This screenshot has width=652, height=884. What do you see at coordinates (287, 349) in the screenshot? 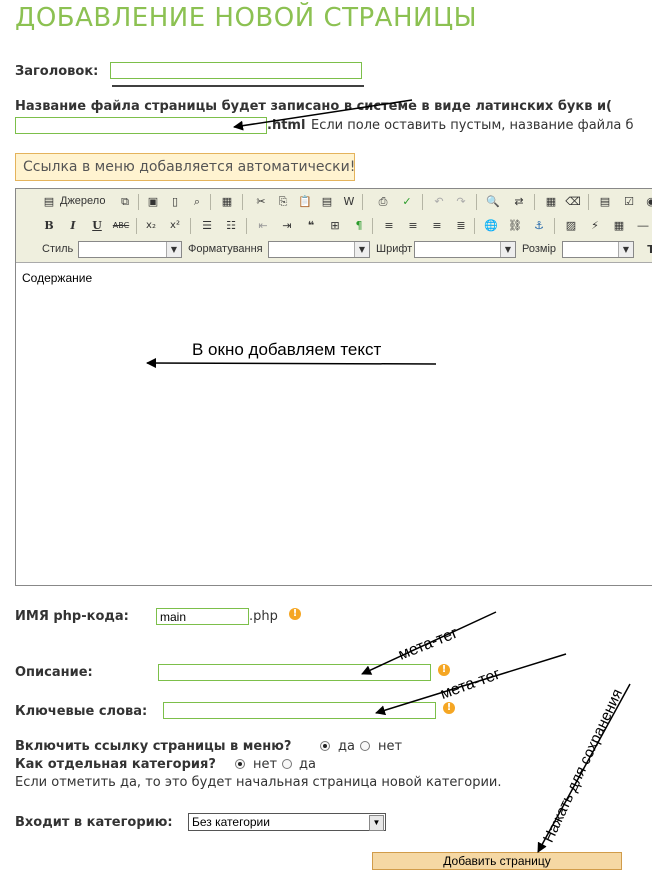
I see `editor-annotation: В окно добавляем текст` at bounding box center [287, 349].